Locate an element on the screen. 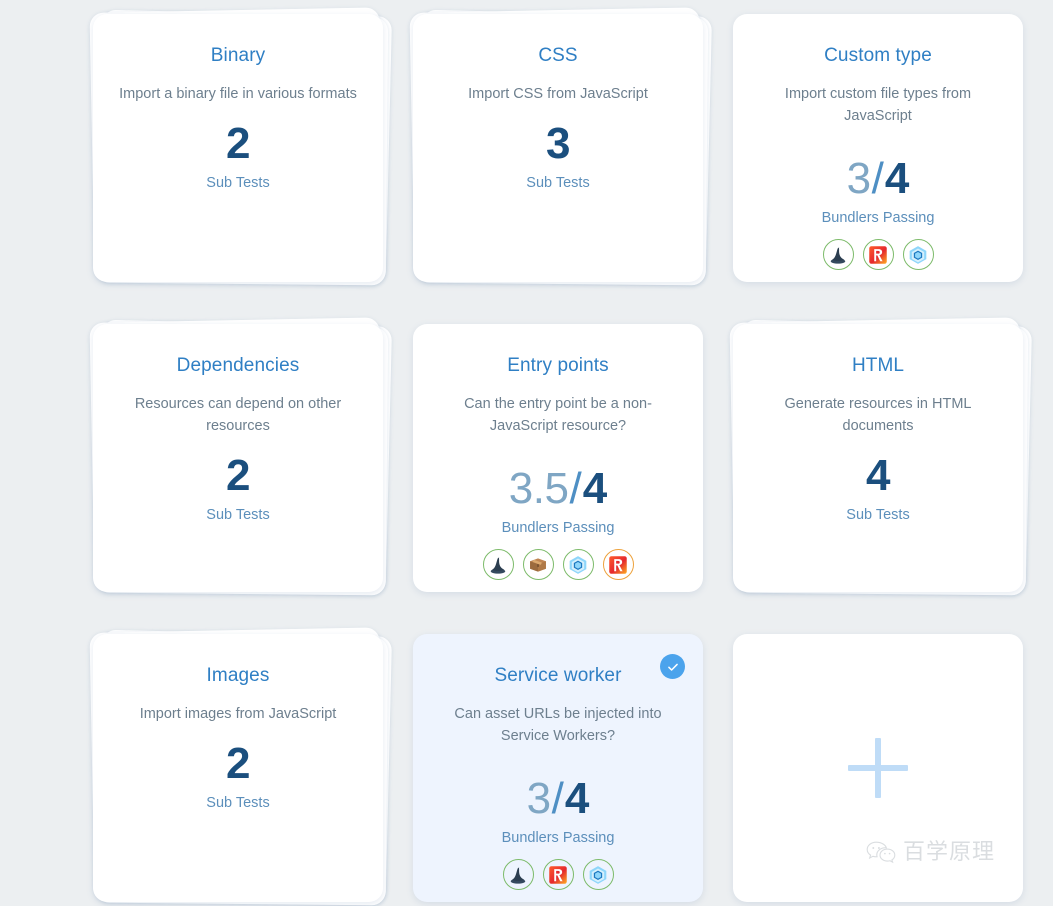 The height and width of the screenshot is (906, 1053). card-description: Generate resources in HTML documents is located at coordinates (878, 414).